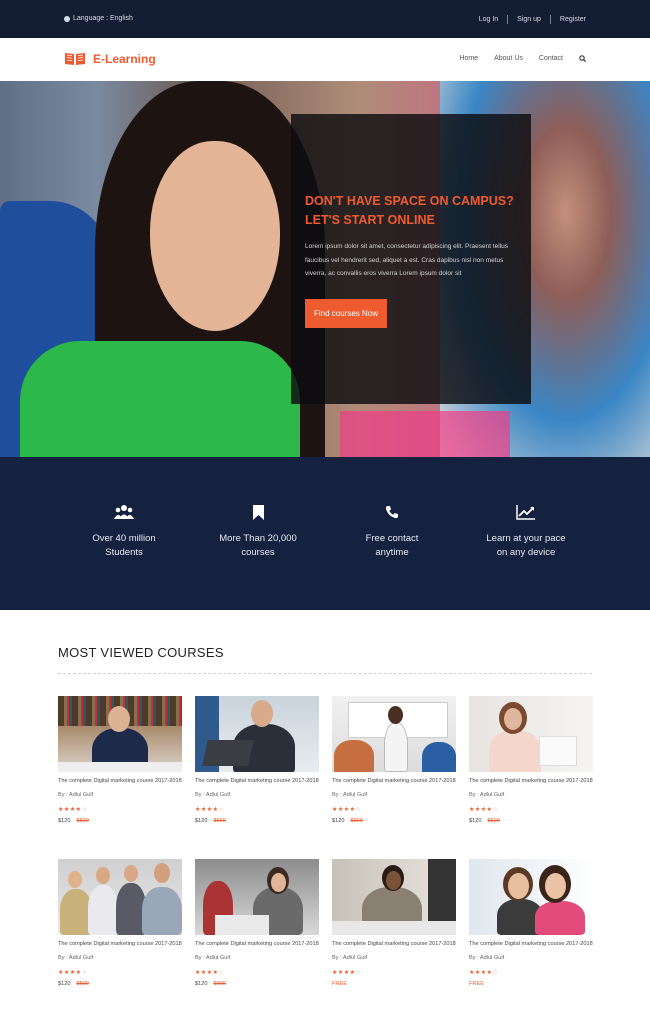  What do you see at coordinates (409, 201) in the screenshot?
I see `hero-title-line1: DON'T HAVE SPACE ON CAMPUS?` at bounding box center [409, 201].